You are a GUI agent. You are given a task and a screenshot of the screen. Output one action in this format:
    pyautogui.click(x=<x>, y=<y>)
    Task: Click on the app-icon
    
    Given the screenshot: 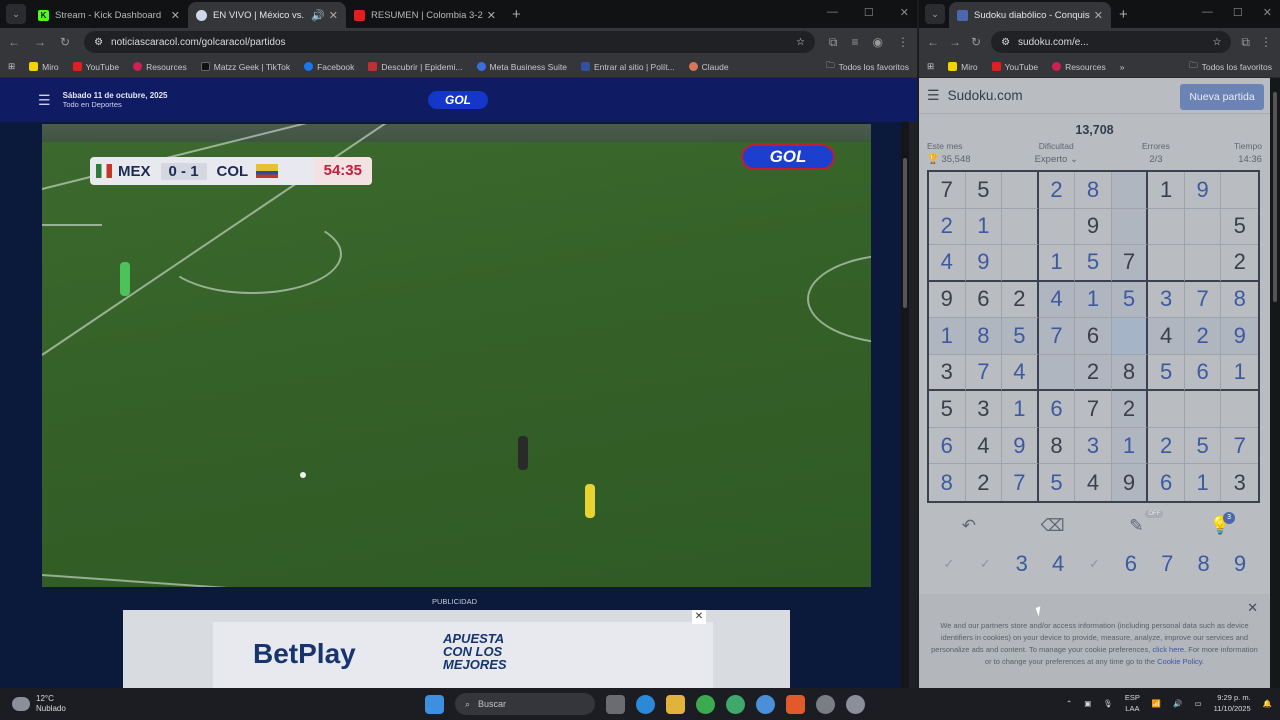 What is the action you would take?
    pyautogui.click(x=825, y=704)
    